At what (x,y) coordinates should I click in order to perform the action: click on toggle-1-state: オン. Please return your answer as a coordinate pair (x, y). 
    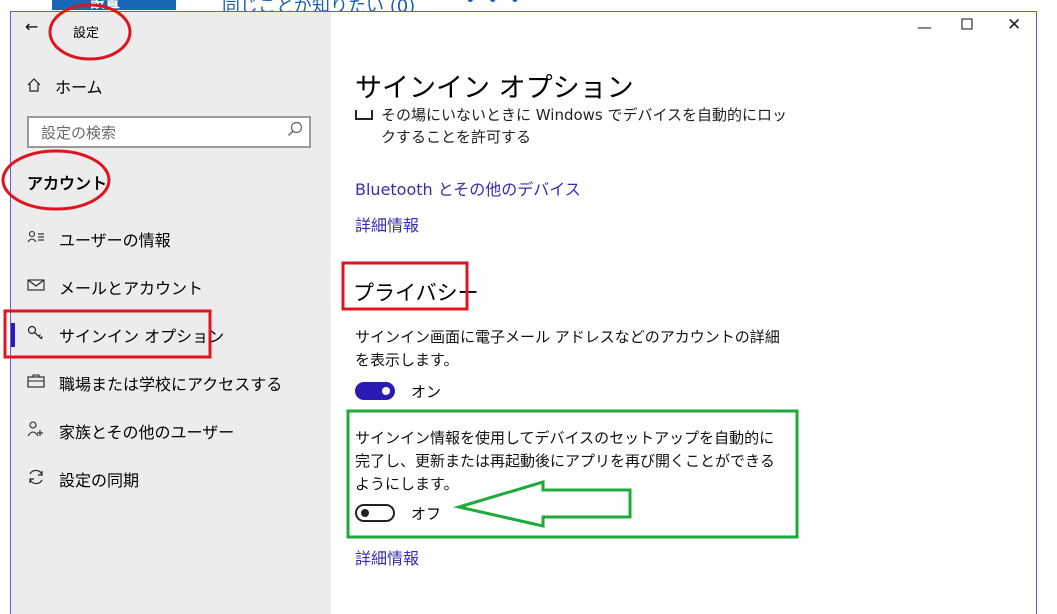
    Looking at the image, I should click on (426, 392).